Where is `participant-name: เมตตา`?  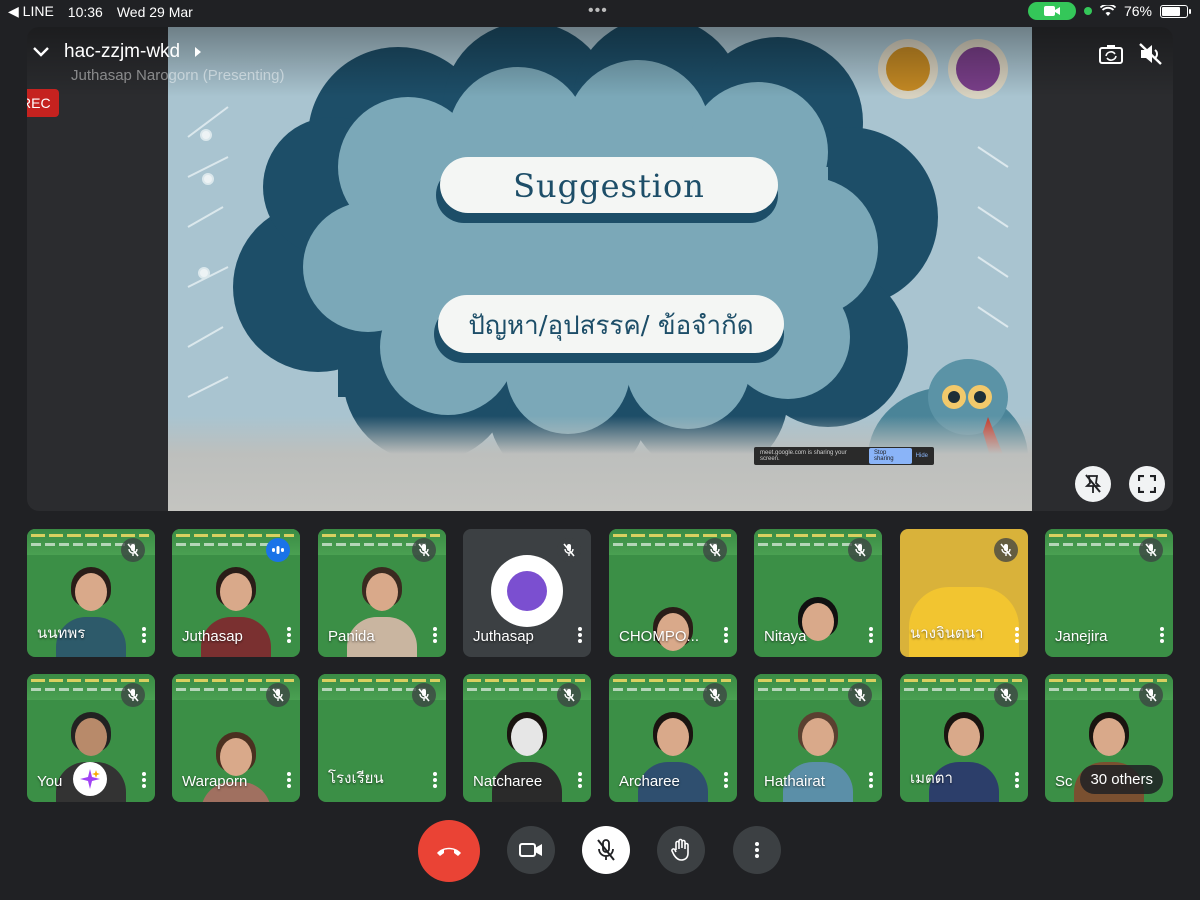 participant-name: เมตตา is located at coordinates (931, 778).